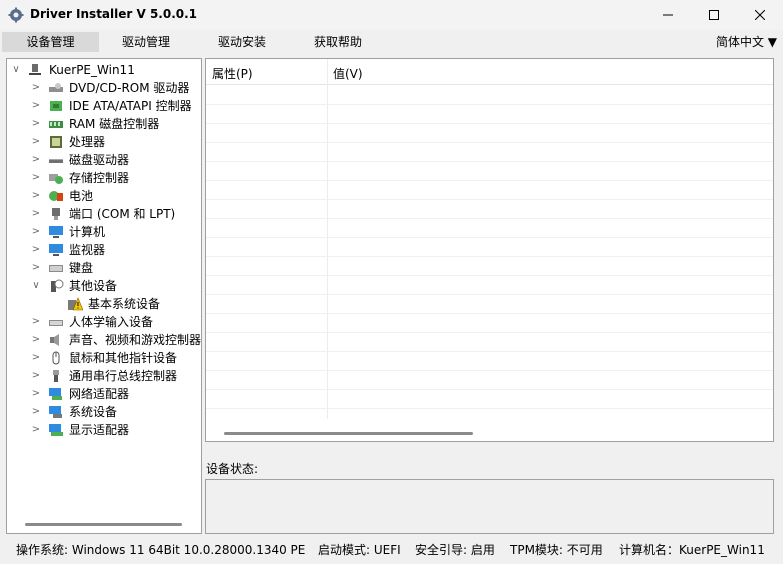  What do you see at coordinates (104, 232) in the screenshot?
I see `tree-item-computer: > 计算机` at bounding box center [104, 232].